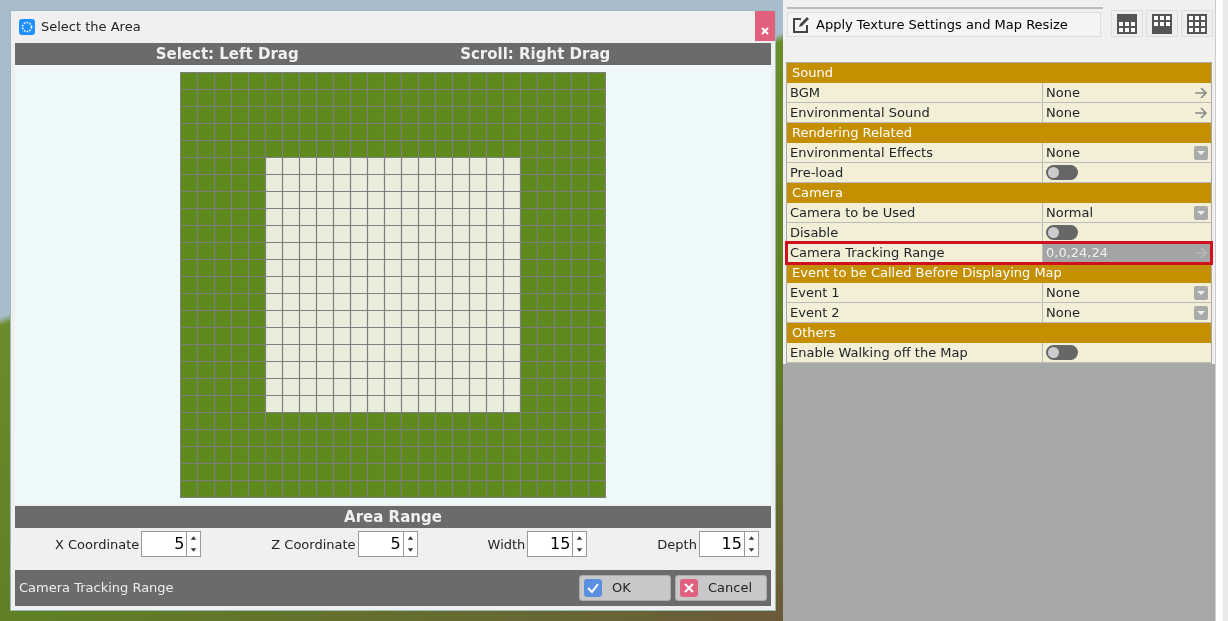  What do you see at coordinates (506, 544) in the screenshot?
I see `field-label: Width` at bounding box center [506, 544].